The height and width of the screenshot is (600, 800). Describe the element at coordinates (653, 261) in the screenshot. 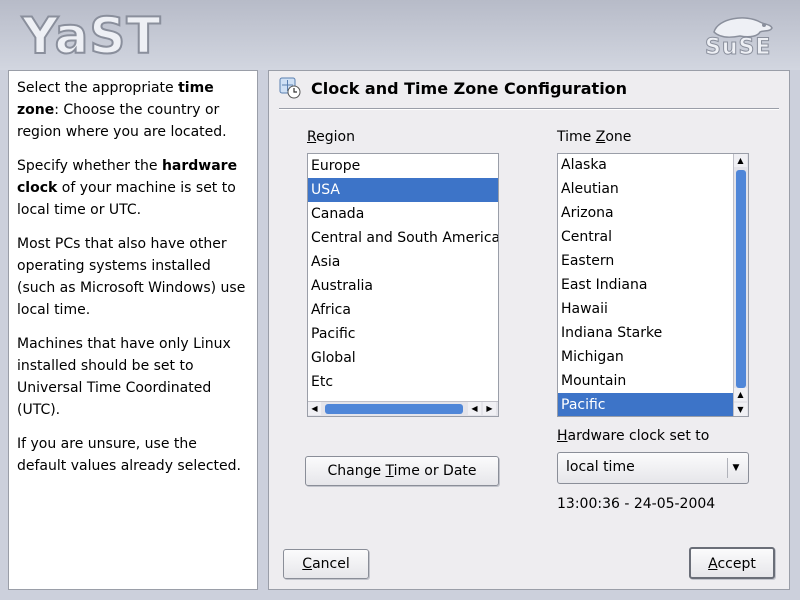

I see `timezone-list-item: Eastern` at that location.